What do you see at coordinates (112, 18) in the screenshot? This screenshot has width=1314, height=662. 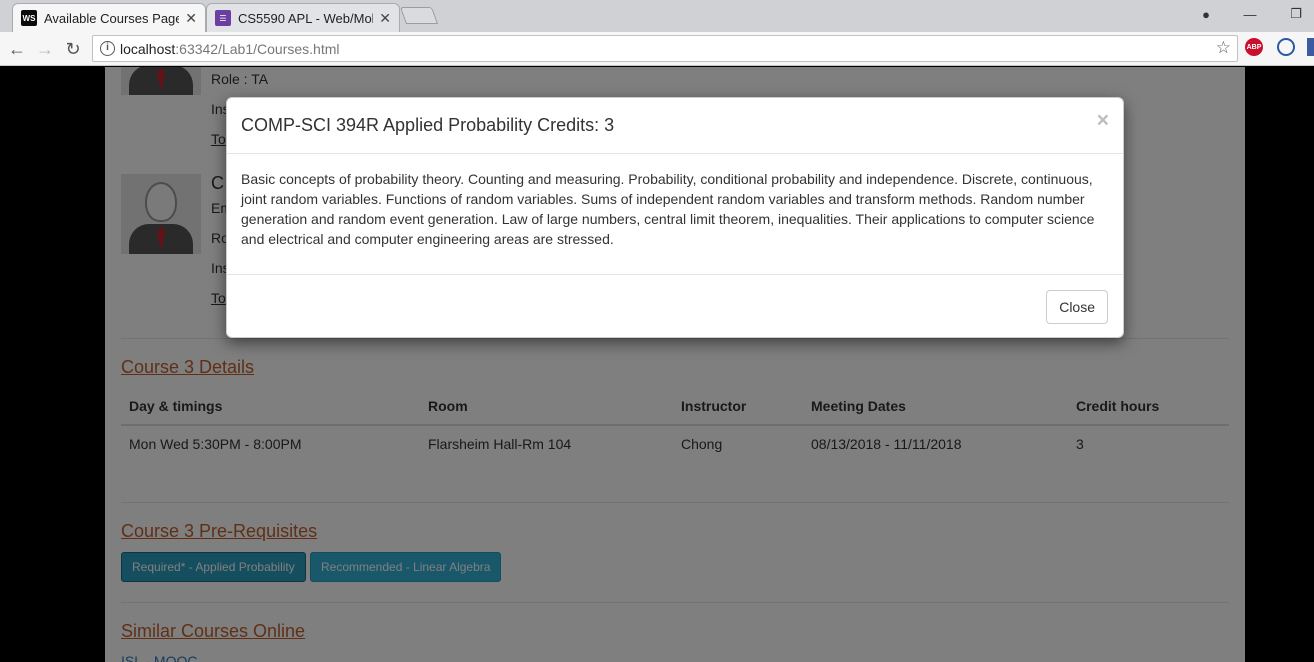 I see `tab-title: Available Courses Page` at bounding box center [112, 18].